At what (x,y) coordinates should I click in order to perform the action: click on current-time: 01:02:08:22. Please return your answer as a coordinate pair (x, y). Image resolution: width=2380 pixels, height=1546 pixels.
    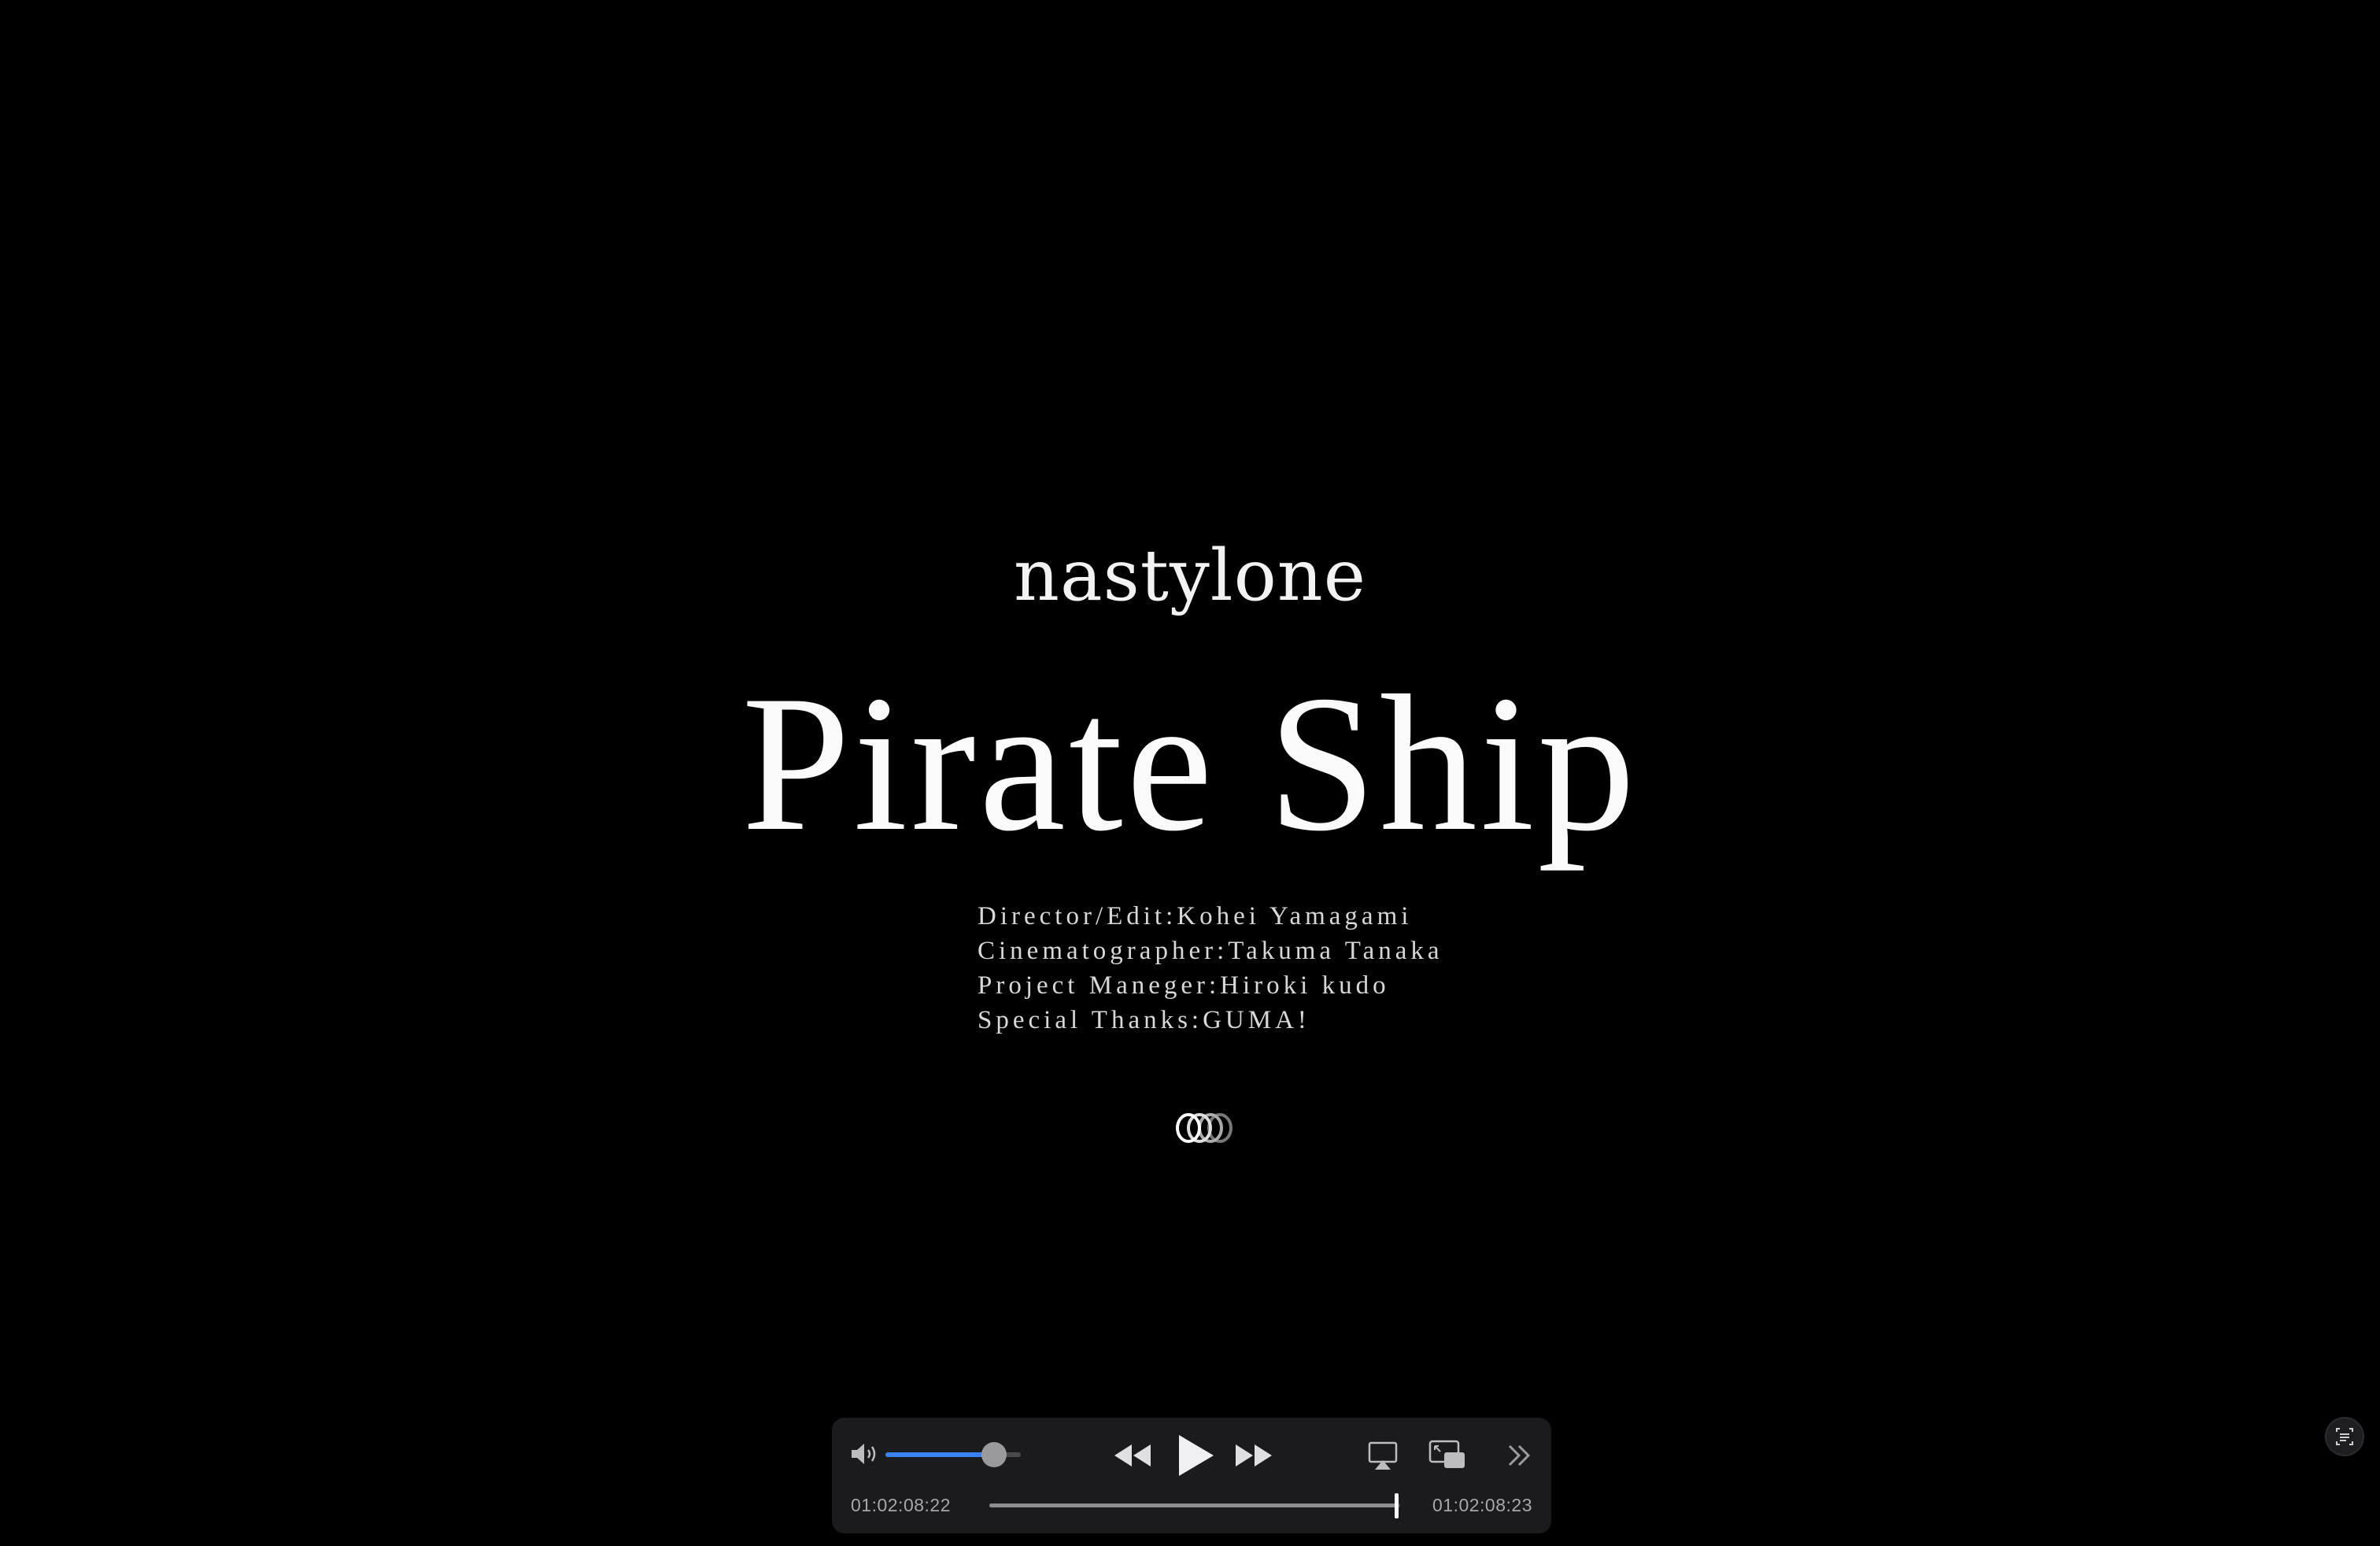
    Looking at the image, I should click on (901, 1505).